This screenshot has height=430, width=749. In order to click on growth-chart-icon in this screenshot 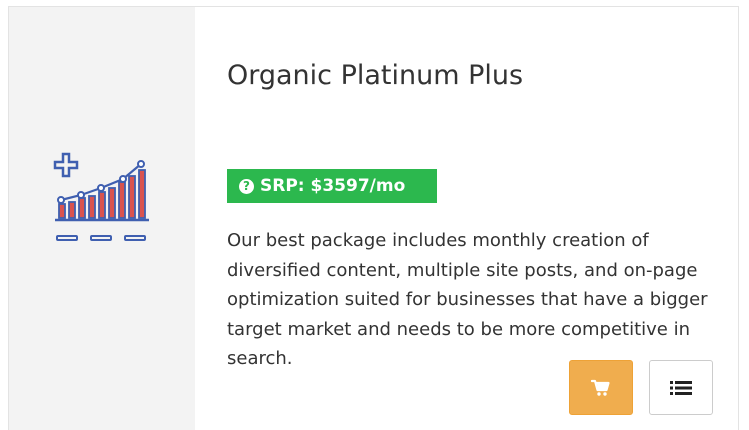, I will do `click(105, 199)`.